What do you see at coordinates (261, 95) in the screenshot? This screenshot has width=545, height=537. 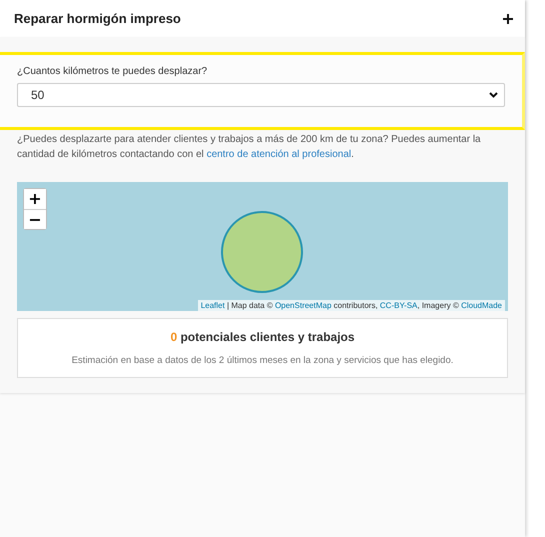 I see `distance-select: 50` at bounding box center [261, 95].